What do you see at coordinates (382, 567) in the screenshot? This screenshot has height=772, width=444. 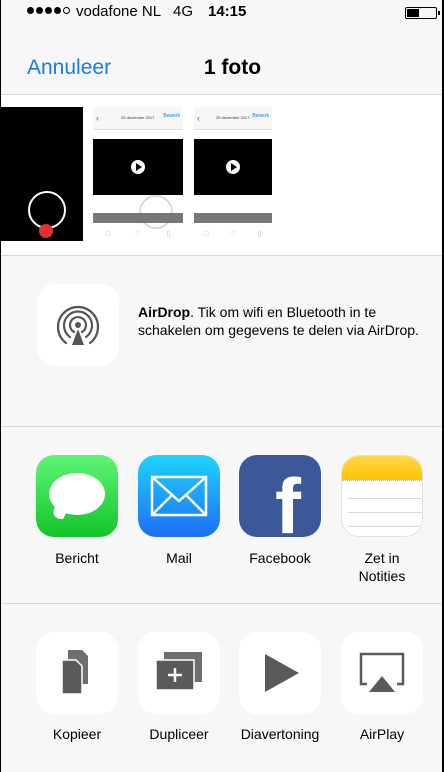 I see `app-label: Zet in Notities` at bounding box center [382, 567].